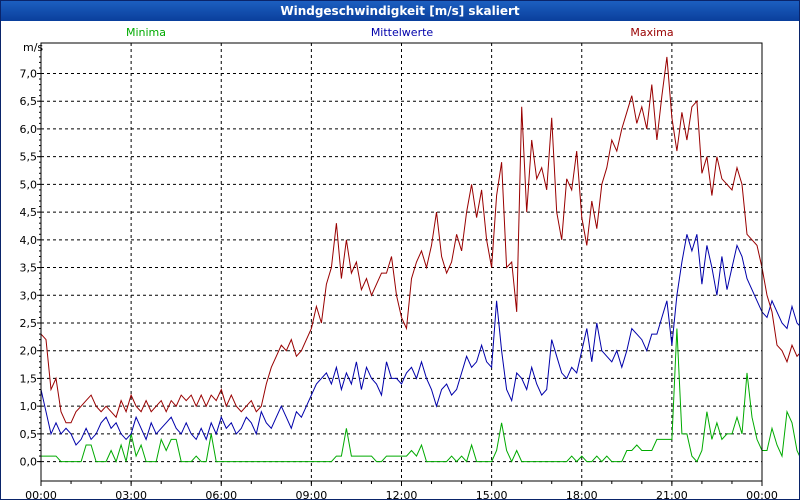  What do you see at coordinates (29, 351) in the screenshot?
I see `y-tick-label: 2,0` at bounding box center [29, 351].